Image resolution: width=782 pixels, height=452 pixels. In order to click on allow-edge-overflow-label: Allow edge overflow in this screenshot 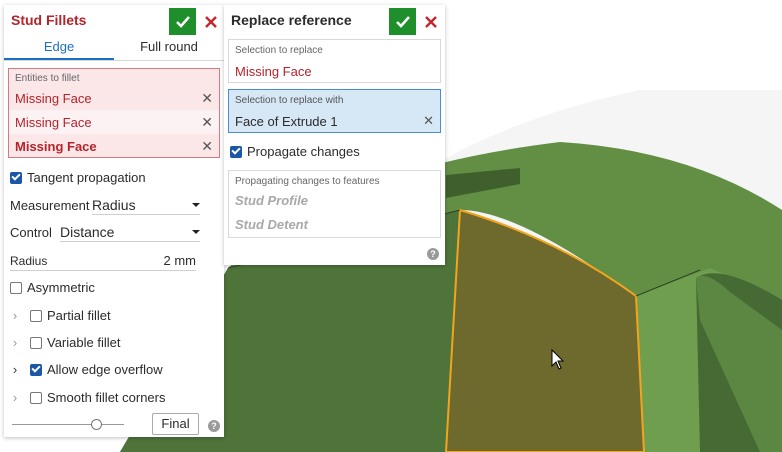, I will do `click(105, 369)`.